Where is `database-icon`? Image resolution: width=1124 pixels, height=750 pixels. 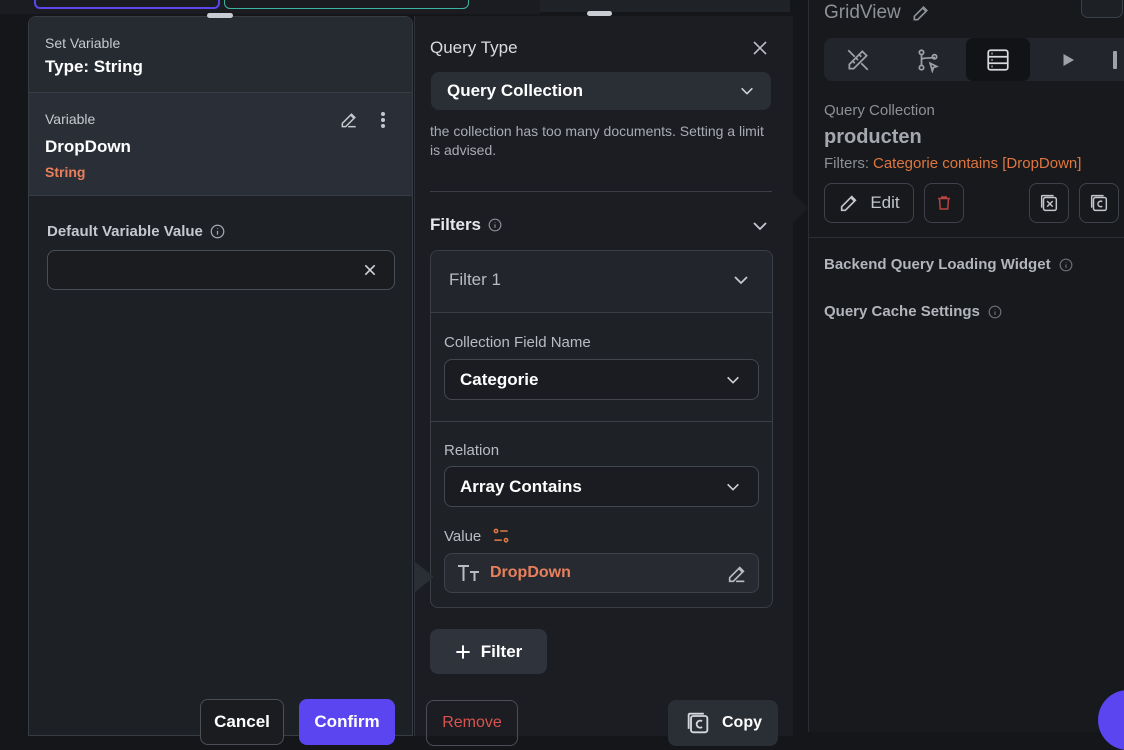 database-icon is located at coordinates (998, 60).